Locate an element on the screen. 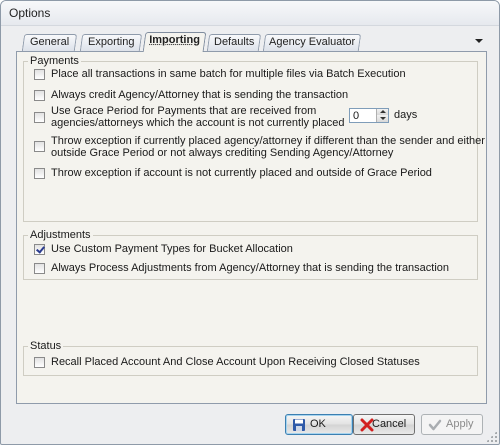 Image resolution: width=500 pixels, height=445 pixels. tab-exporting: Exporting is located at coordinates (111, 42).